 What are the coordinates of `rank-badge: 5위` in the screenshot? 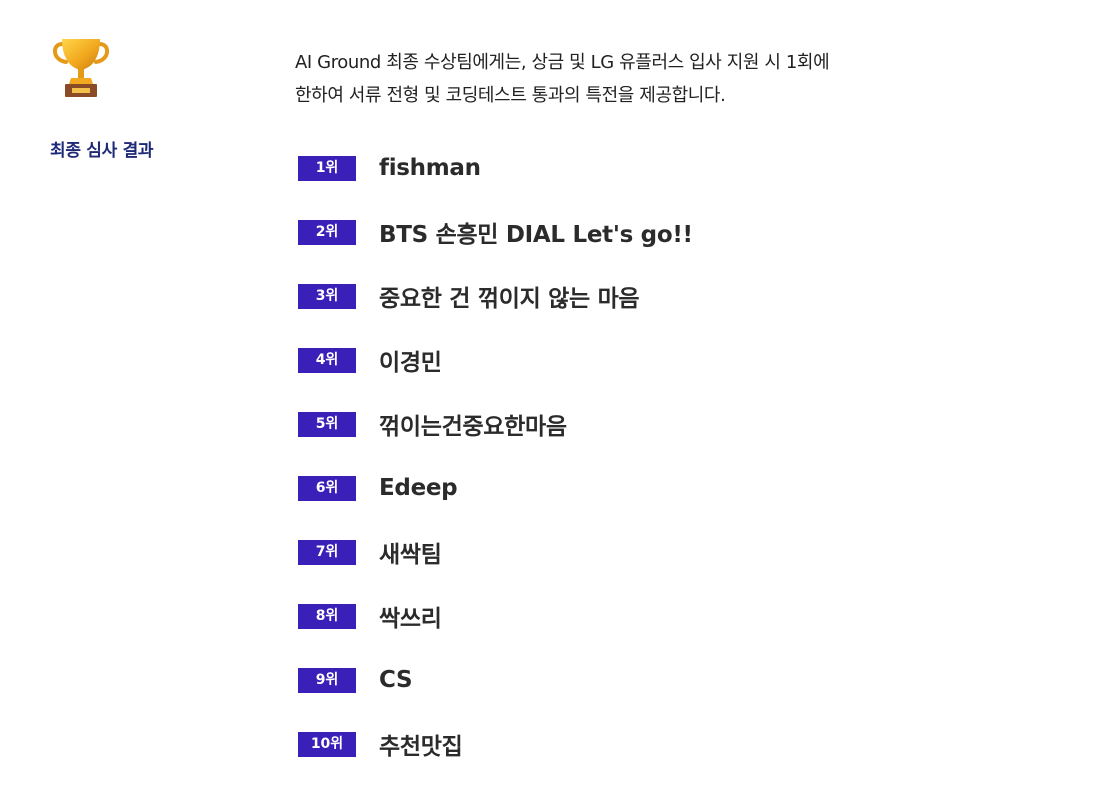 It's located at (327, 424).